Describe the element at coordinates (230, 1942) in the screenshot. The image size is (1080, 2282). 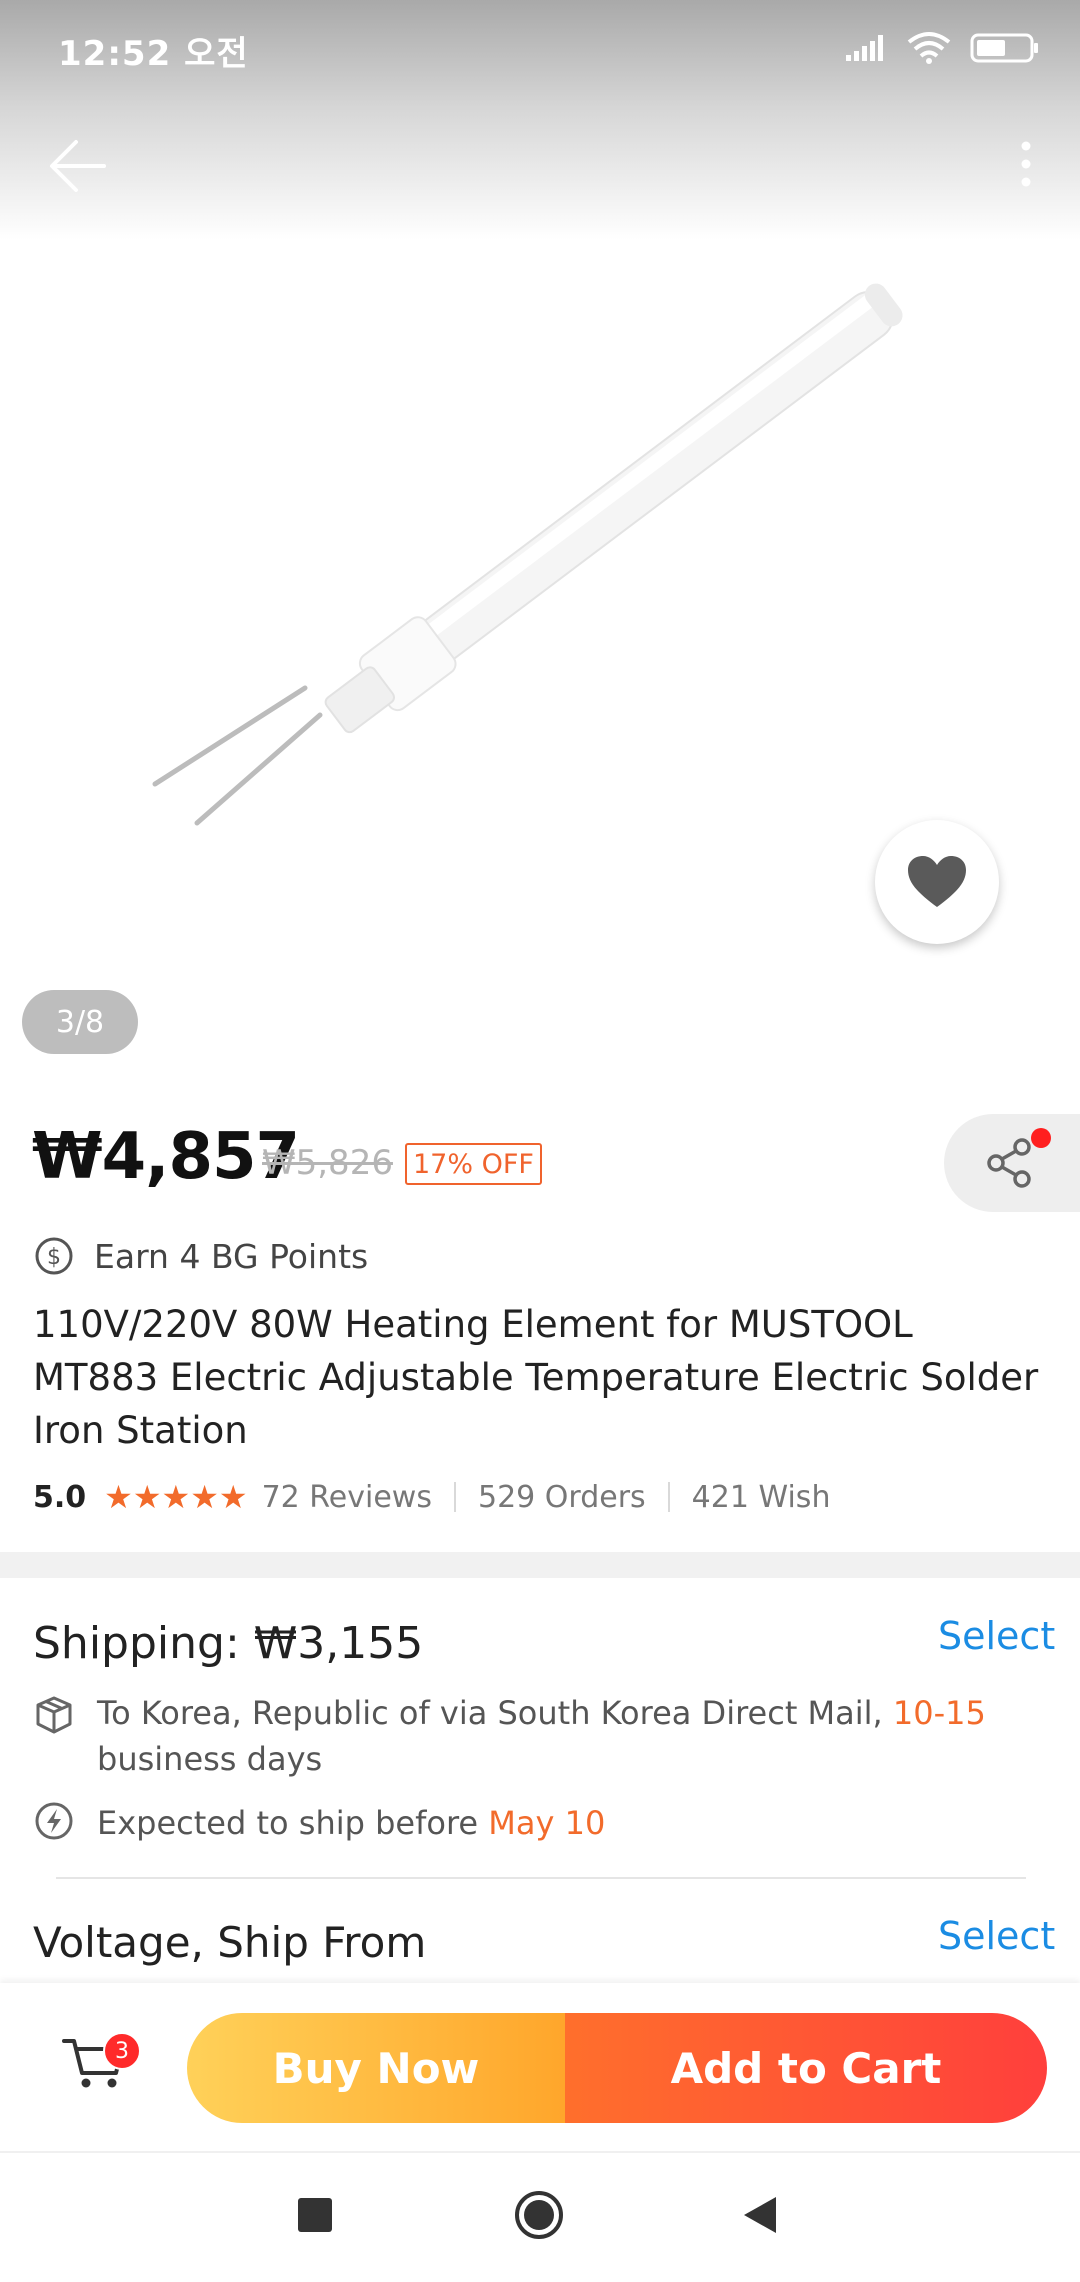
I see `options-heading: Voltage, Ship From` at that location.